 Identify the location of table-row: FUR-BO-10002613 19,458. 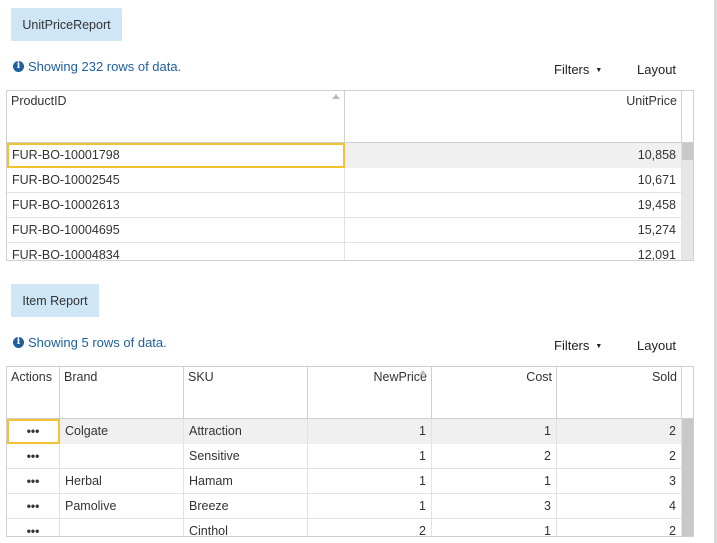
(344, 205).